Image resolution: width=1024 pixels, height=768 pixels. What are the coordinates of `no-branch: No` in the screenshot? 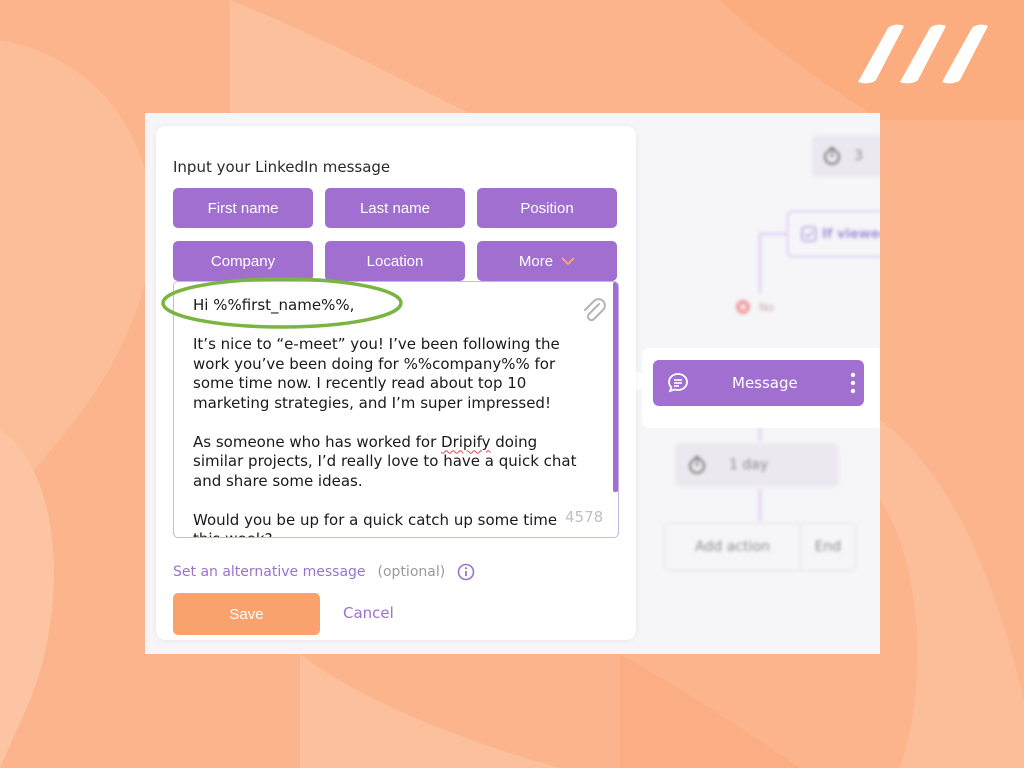 It's located at (754, 307).